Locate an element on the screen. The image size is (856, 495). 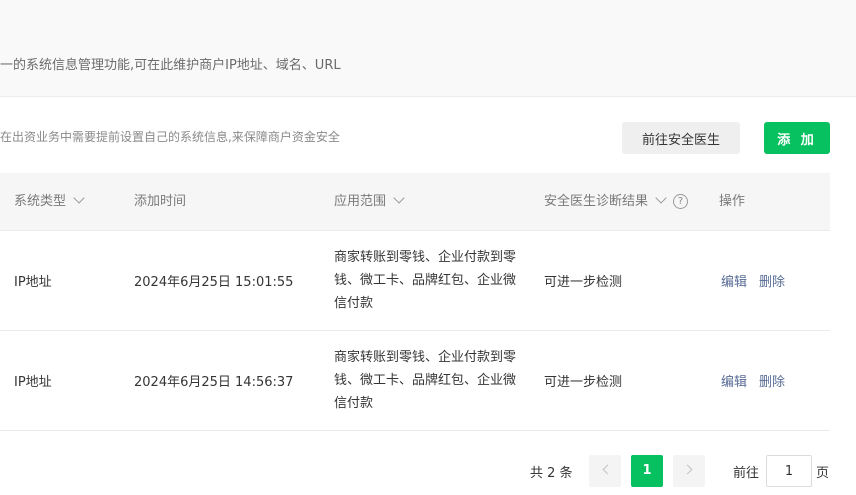
column-header-diagnosis: 安全医生诊断结果? is located at coordinates (616, 201).